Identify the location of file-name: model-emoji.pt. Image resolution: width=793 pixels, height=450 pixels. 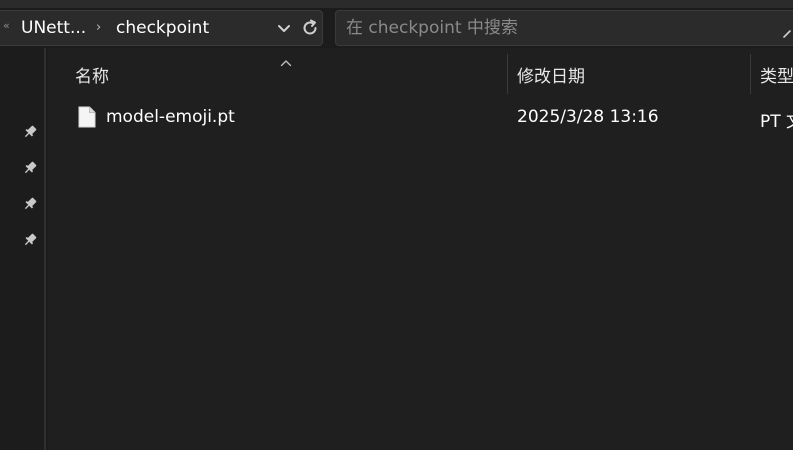
(170, 117).